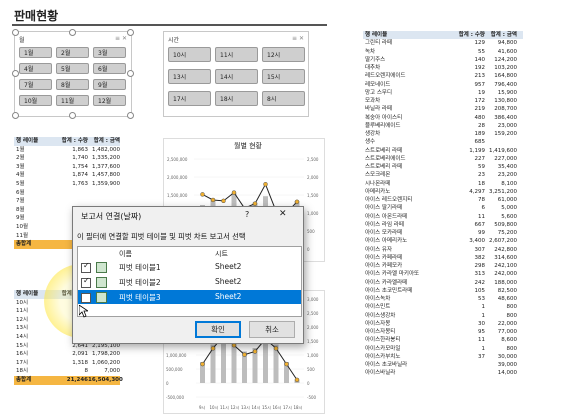  What do you see at coordinates (443, 274) in the screenshot?
I see `table-row: 아이스 카라멜 마키아또 313 242,000` at bounding box center [443, 274].